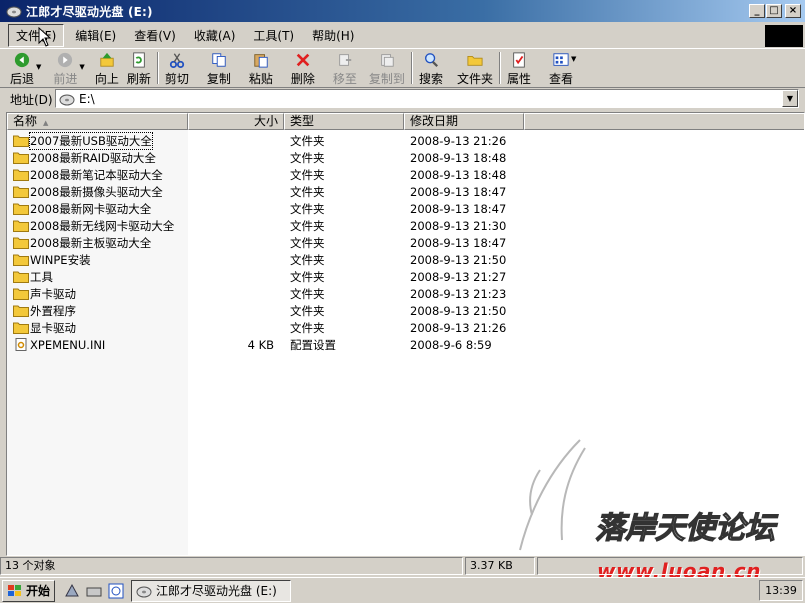 This screenshot has width=805, height=603. Describe the element at coordinates (333, 35) in the screenshot. I see `menu-help: 帮助(H)` at that location.